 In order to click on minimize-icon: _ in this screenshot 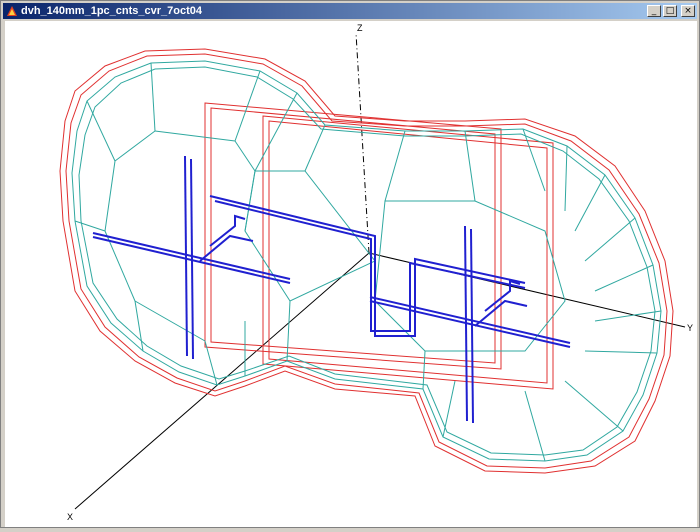, I will do `click(654, 10)`.